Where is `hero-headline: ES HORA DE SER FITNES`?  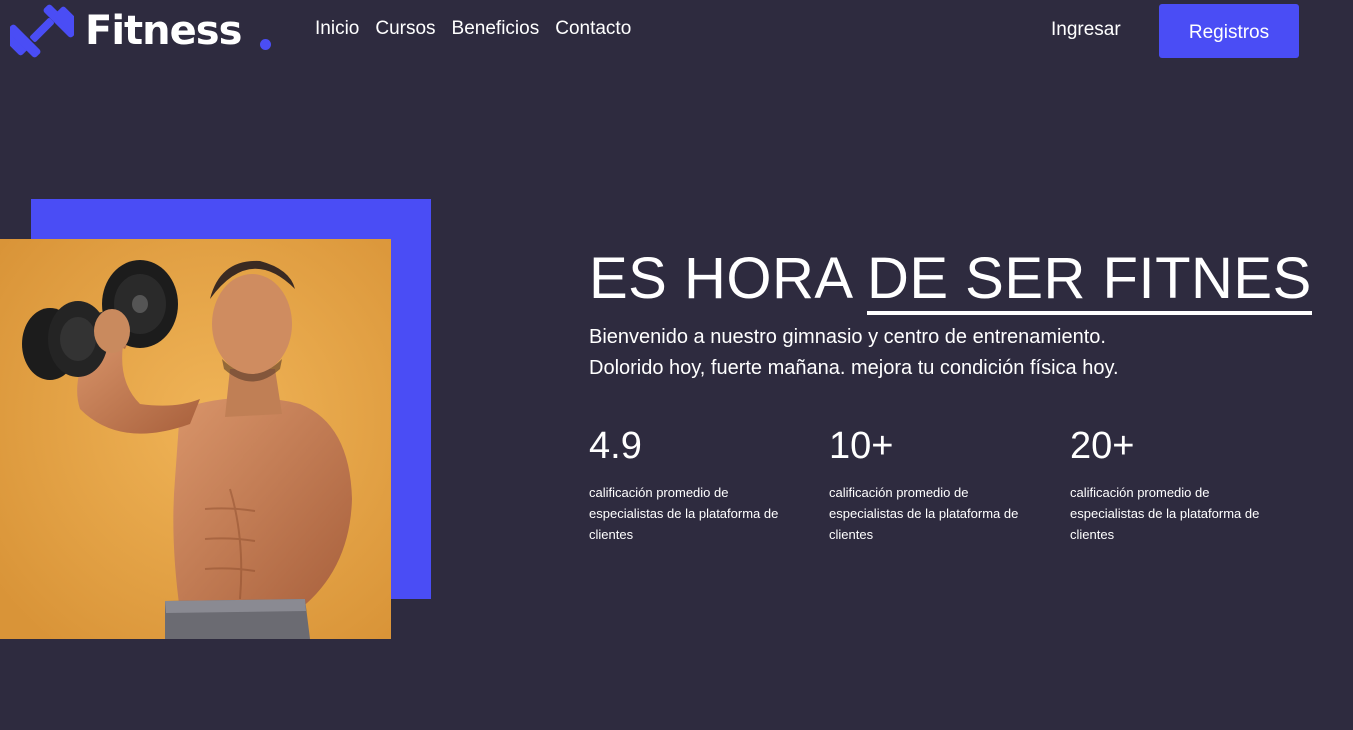 hero-headline: ES HORA DE SER FITNES is located at coordinates (950, 280).